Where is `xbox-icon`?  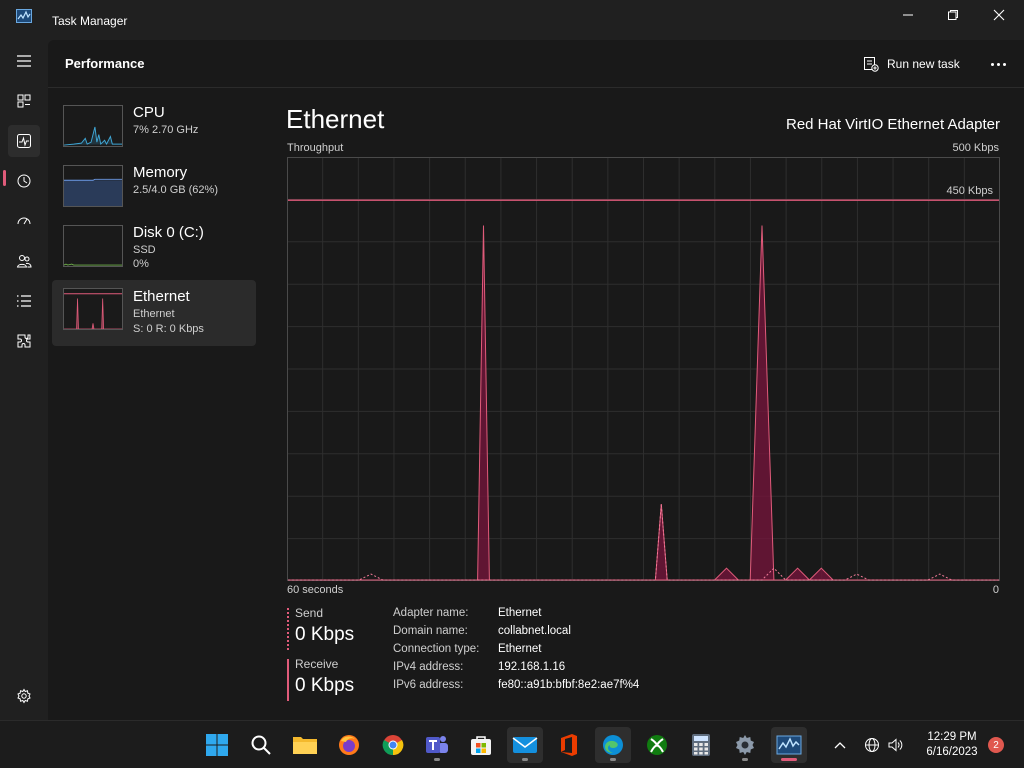
xbox-icon is located at coordinates (657, 745).